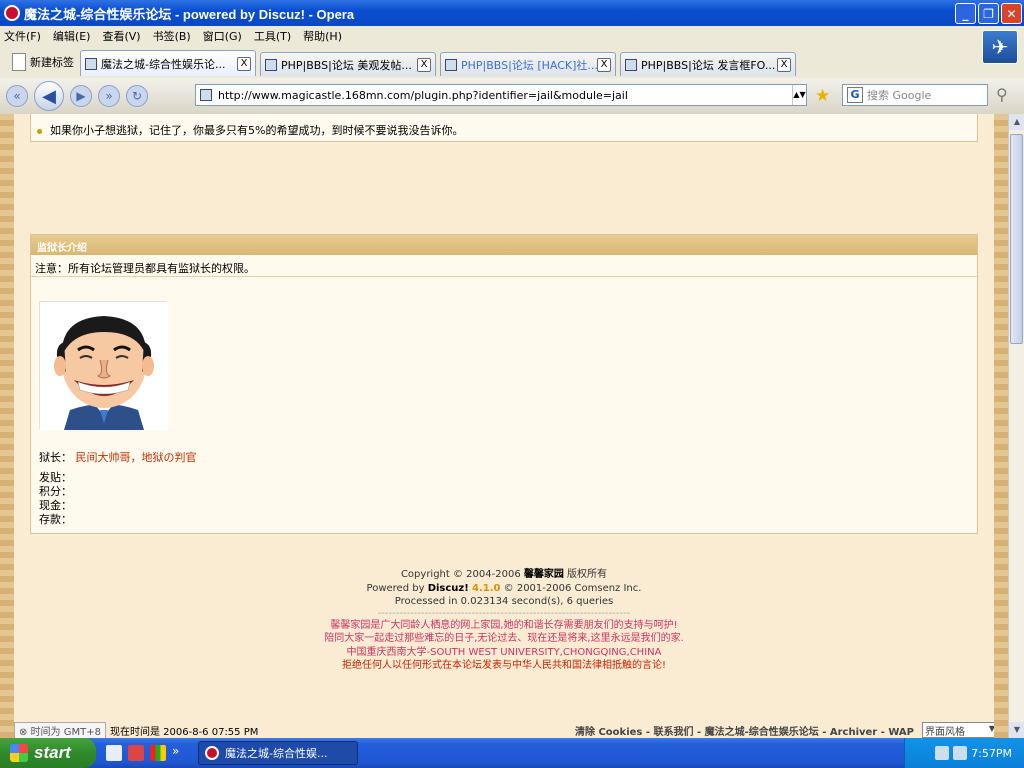 Image resolution: width=1024 pixels, height=768 pixels. I want to click on style-select: 界面风格, so click(960, 730).